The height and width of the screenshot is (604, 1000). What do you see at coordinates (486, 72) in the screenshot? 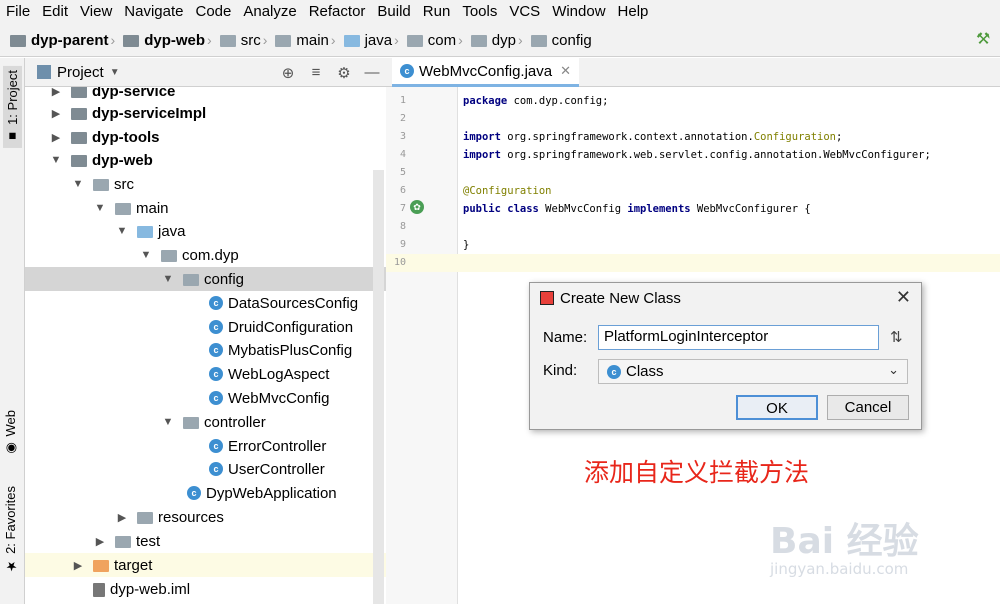
I see `tab-webmvcconfig: c WebMvcConfig.java ✕` at bounding box center [486, 72].